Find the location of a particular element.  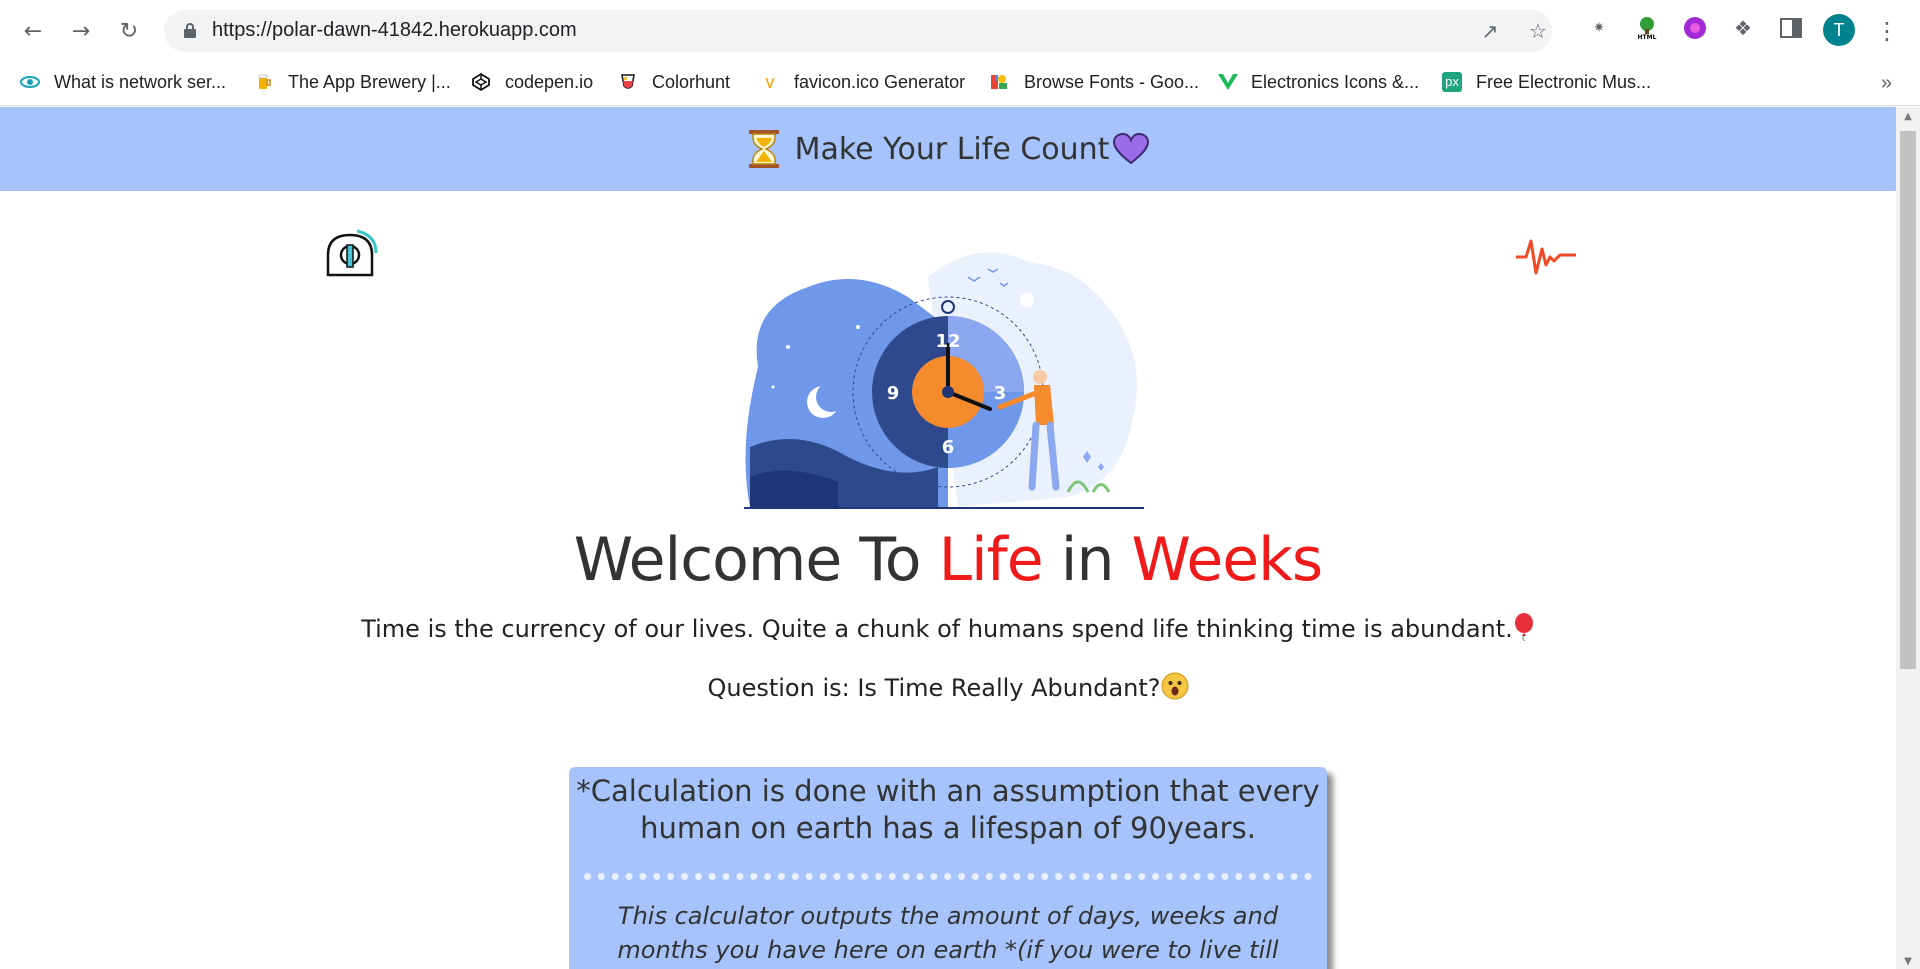

purple-heart-icon is located at coordinates (1131, 148).